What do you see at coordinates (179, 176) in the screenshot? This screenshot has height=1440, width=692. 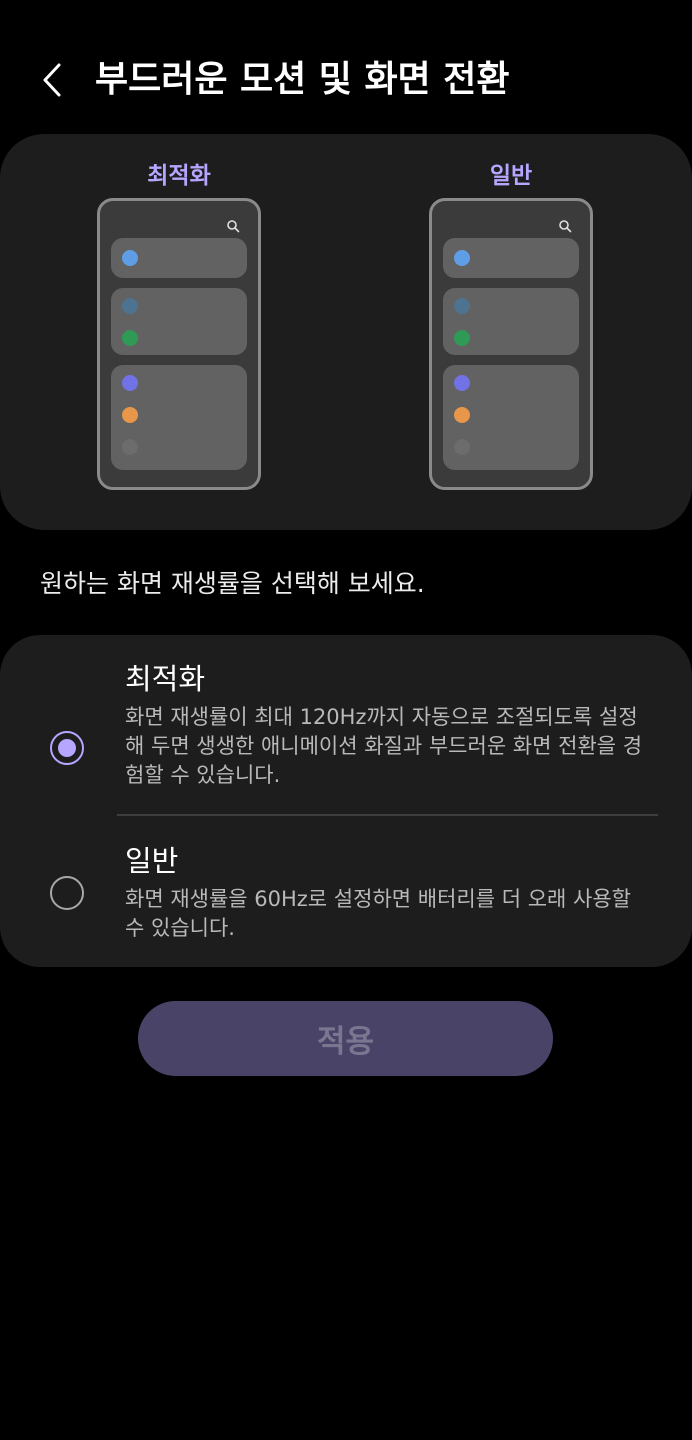 I see `preview-label-optimized: 최적화` at bounding box center [179, 176].